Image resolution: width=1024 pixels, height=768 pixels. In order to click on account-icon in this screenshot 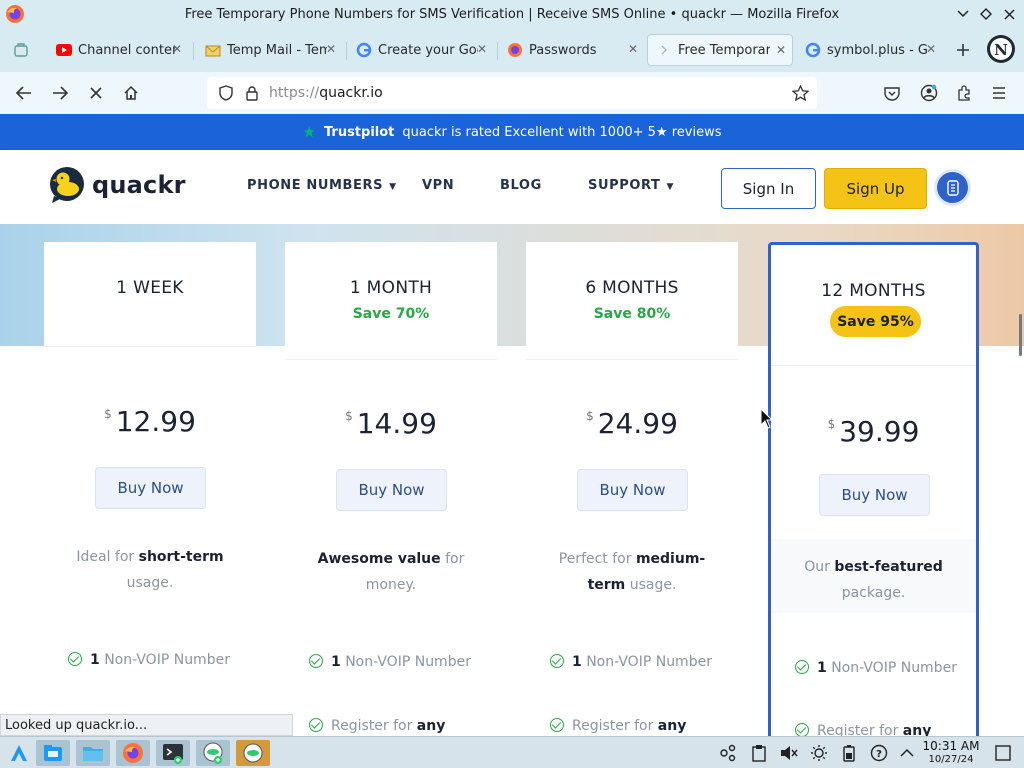, I will do `click(929, 93)`.